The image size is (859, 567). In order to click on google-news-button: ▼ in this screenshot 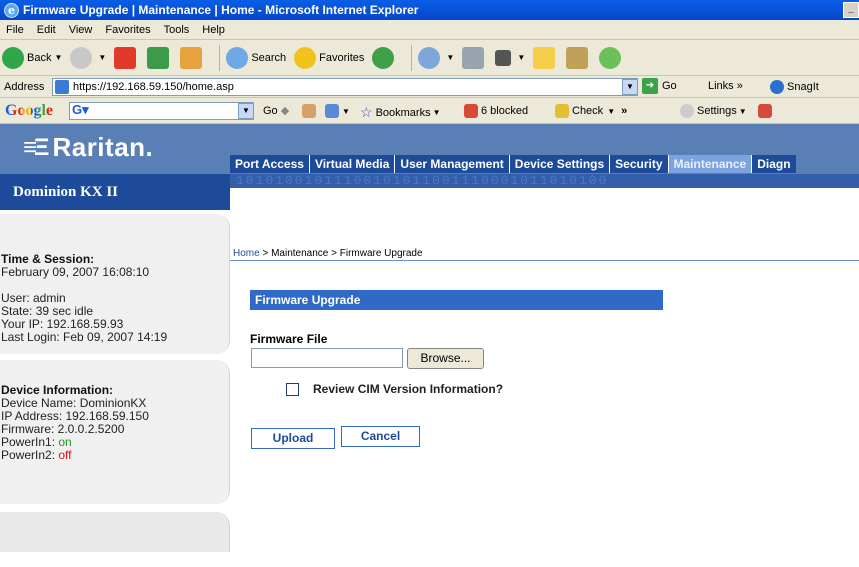, I will do `click(337, 111)`.